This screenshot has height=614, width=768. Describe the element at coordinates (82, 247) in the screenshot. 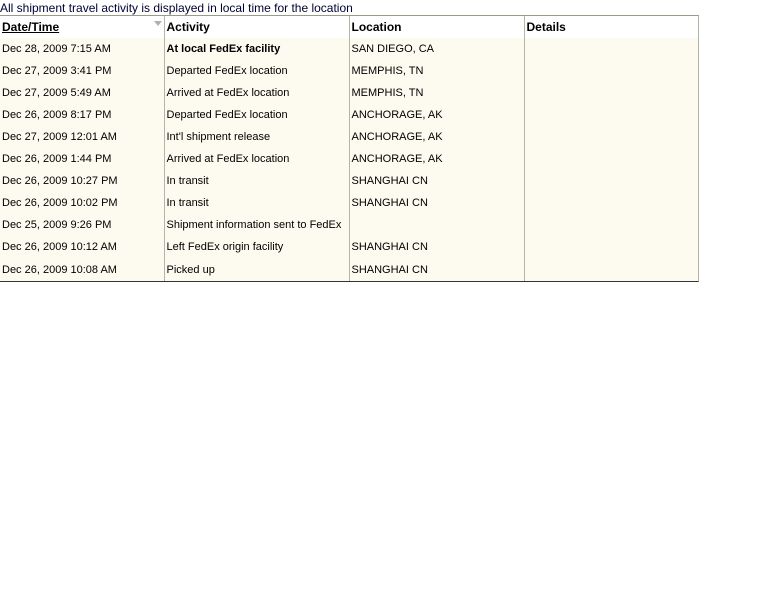

I see `date-time-cell: Dec 26, 2009 10:12 AM` at that location.